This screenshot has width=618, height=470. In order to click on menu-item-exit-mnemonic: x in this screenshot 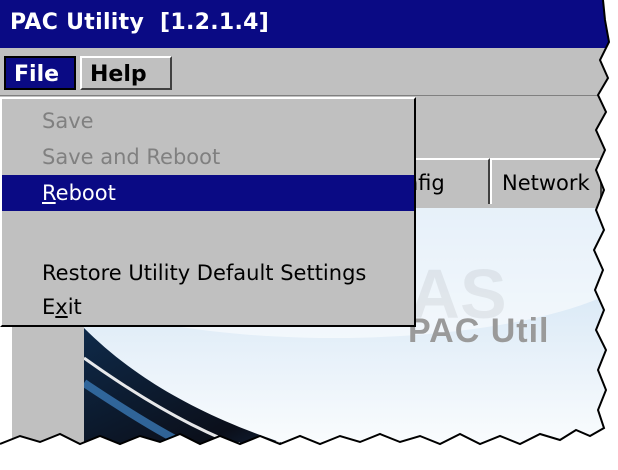, I will do `click(61, 307)`.